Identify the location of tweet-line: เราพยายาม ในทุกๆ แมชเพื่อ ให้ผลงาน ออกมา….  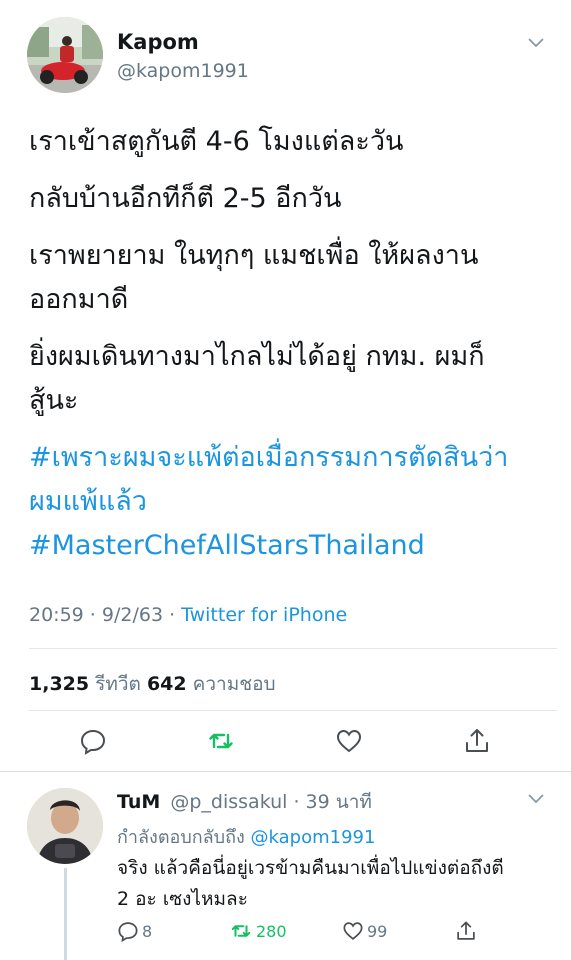
(254, 277).